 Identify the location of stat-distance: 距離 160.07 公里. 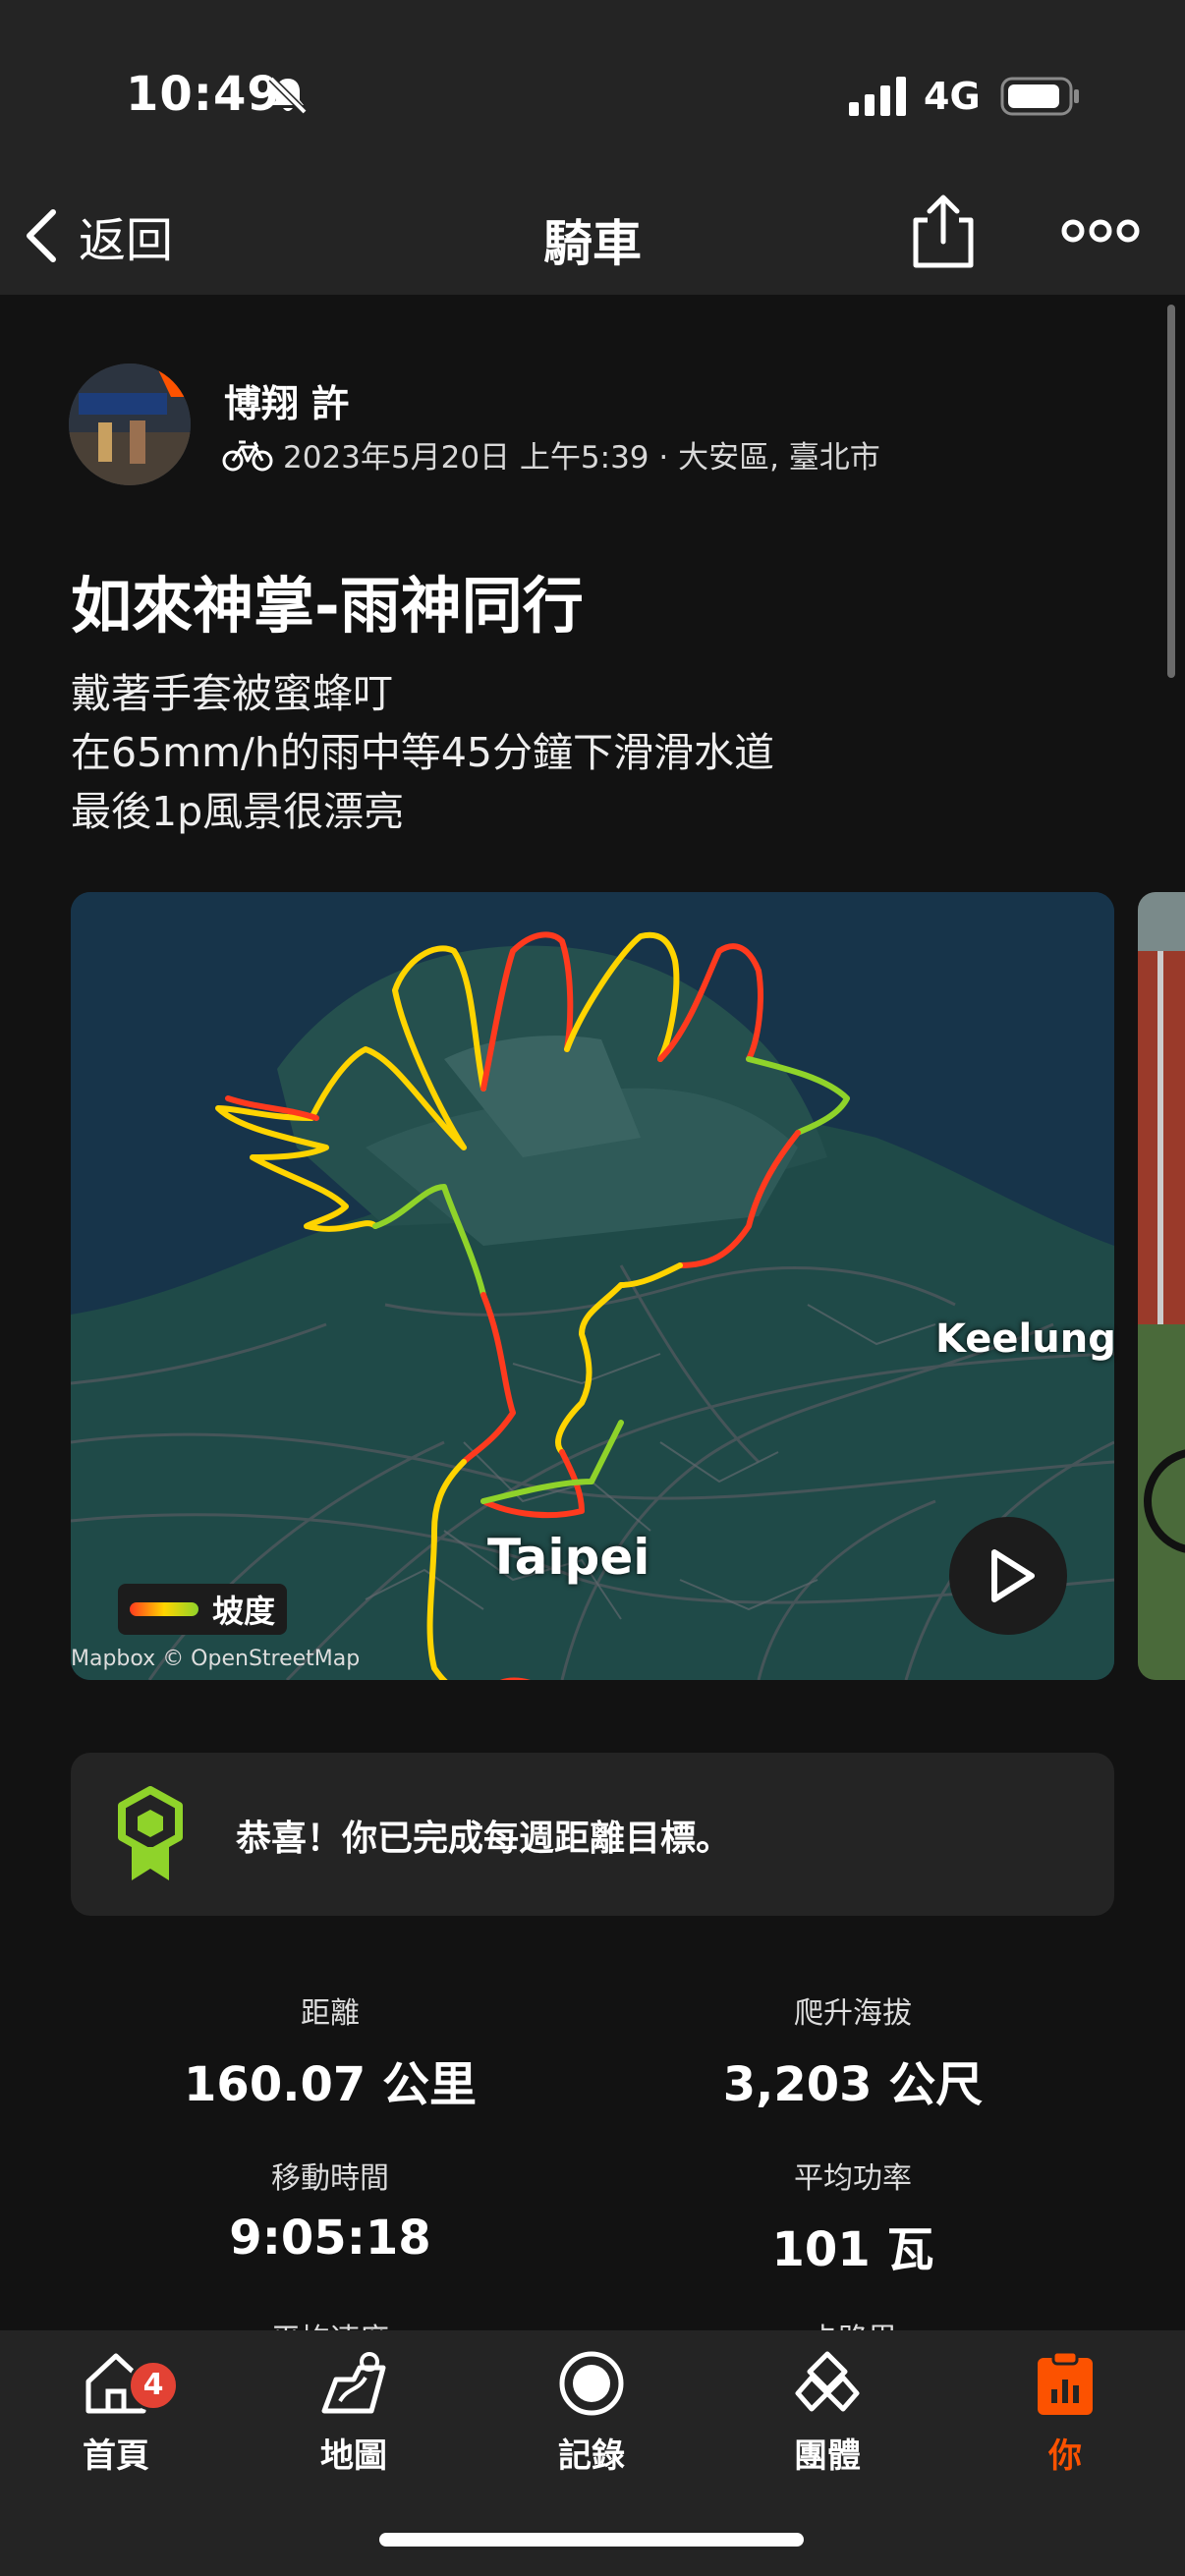
(330, 2051).